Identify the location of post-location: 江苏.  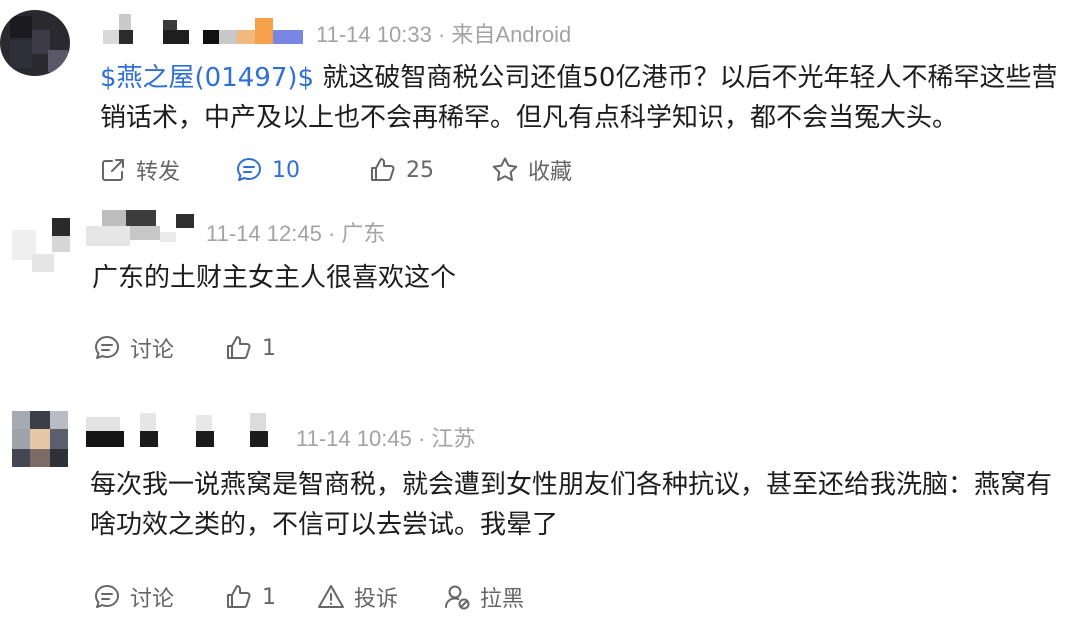
(453, 438).